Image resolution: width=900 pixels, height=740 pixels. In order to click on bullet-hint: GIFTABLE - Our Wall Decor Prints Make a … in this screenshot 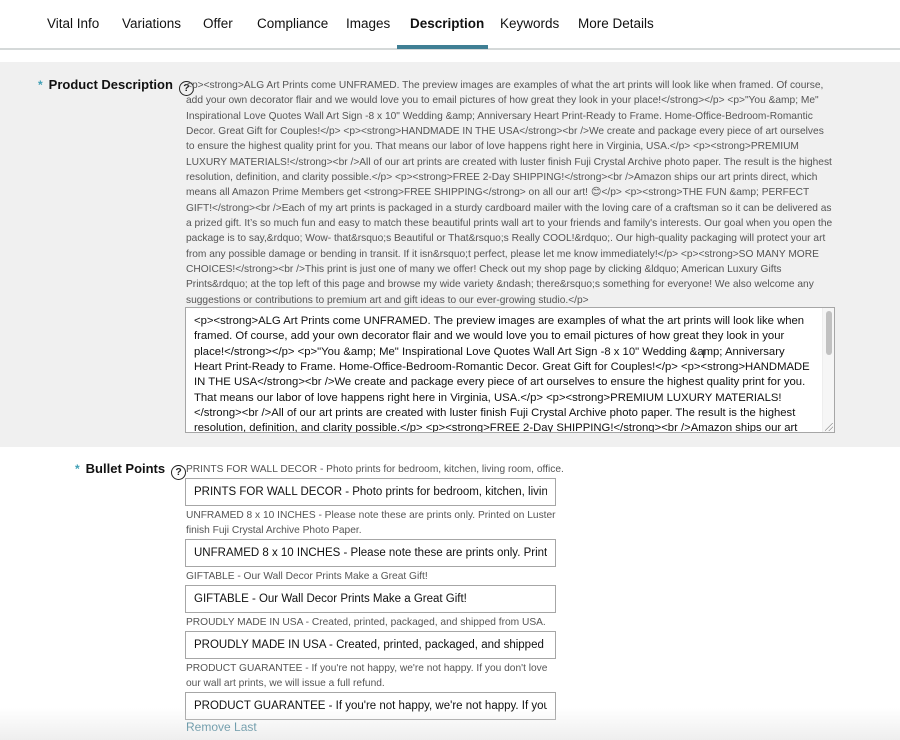, I will do `click(307, 576)`.